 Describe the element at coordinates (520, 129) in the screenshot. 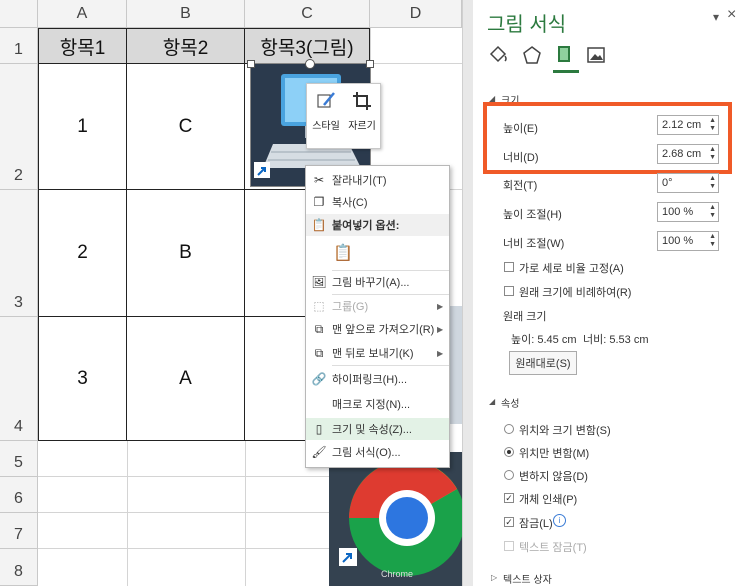

I see `height-label: 높이(E)` at that location.